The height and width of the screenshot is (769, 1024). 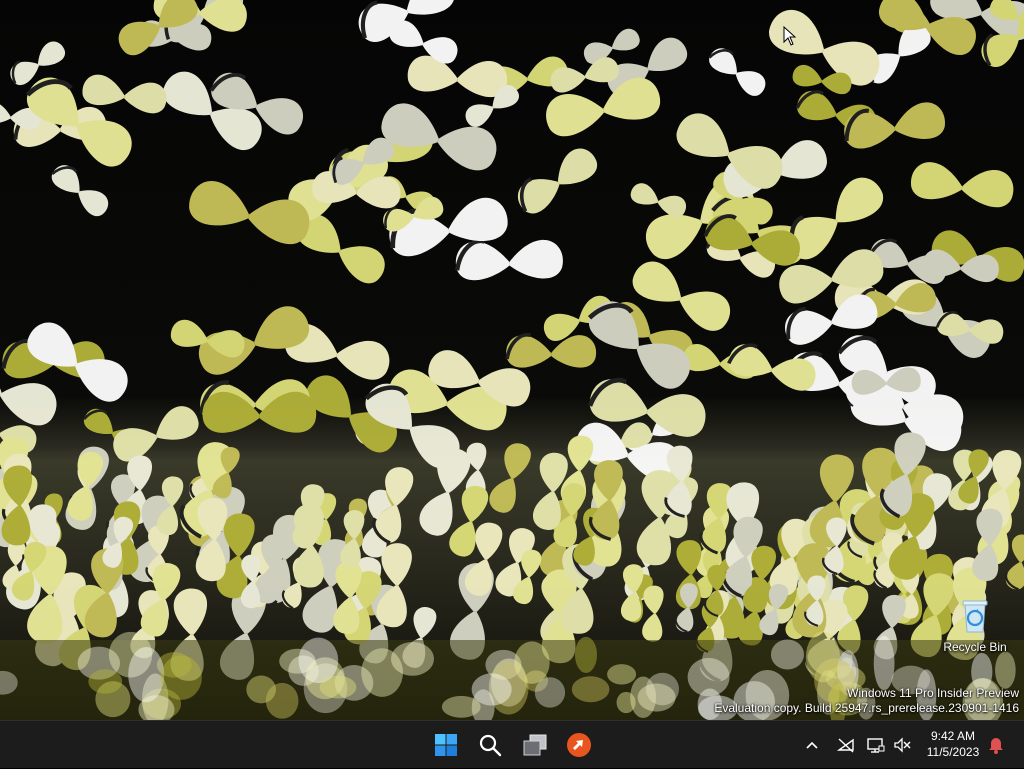 I want to click on recycle-bin-shortcut: Recycle Bin, so click(x=975, y=631).